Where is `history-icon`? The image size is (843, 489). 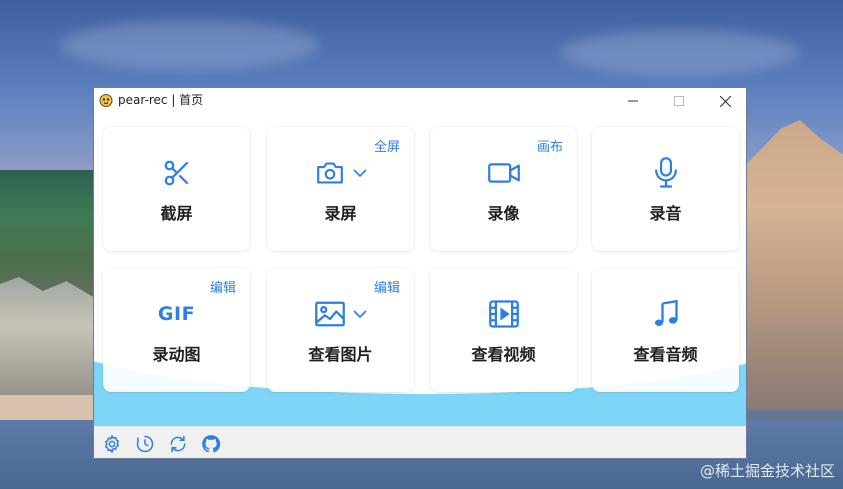
history-icon is located at coordinates (145, 444).